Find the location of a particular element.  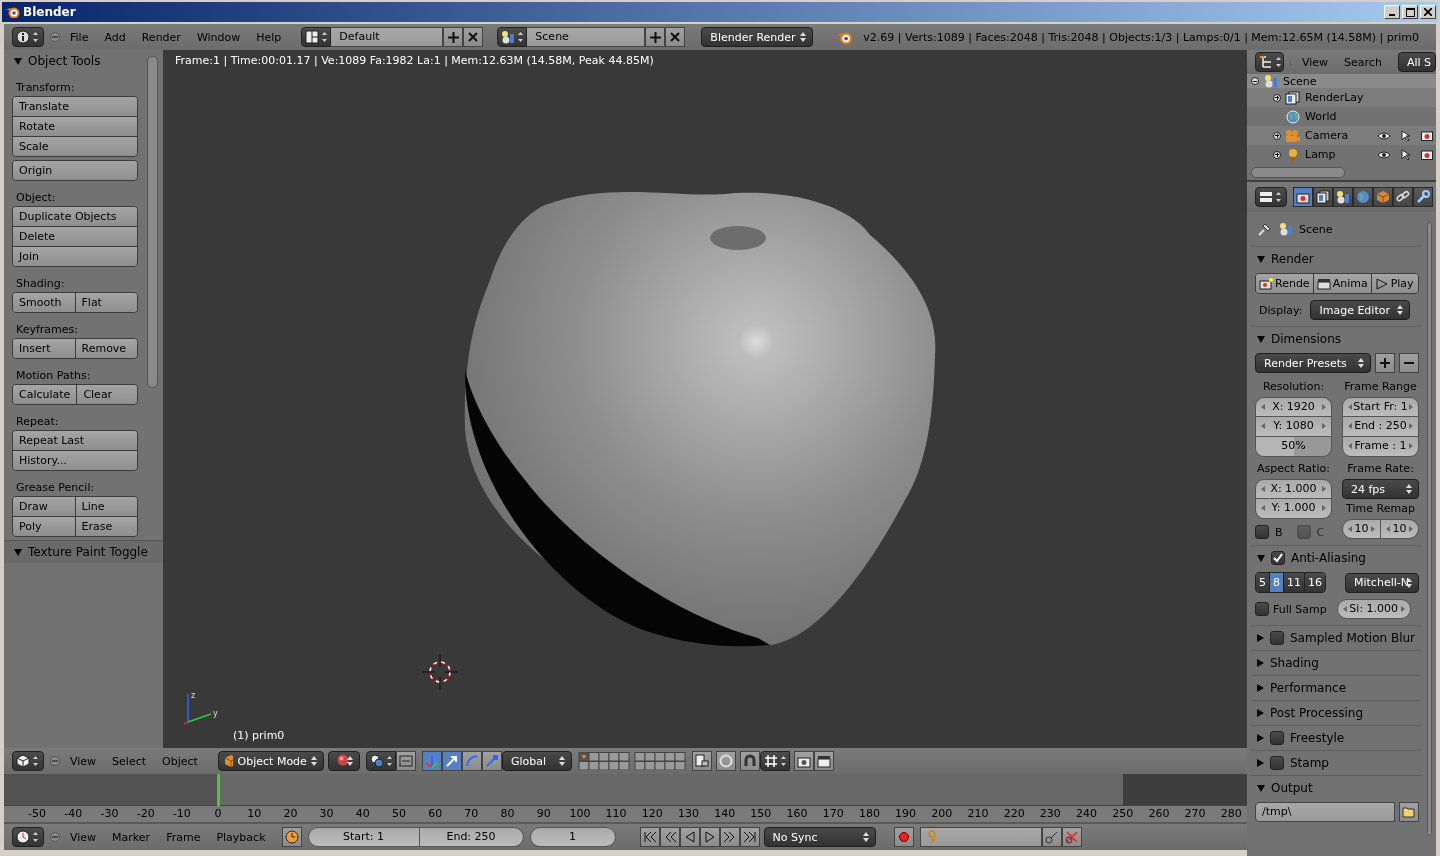

menu-item: Add is located at coordinates (115, 37).